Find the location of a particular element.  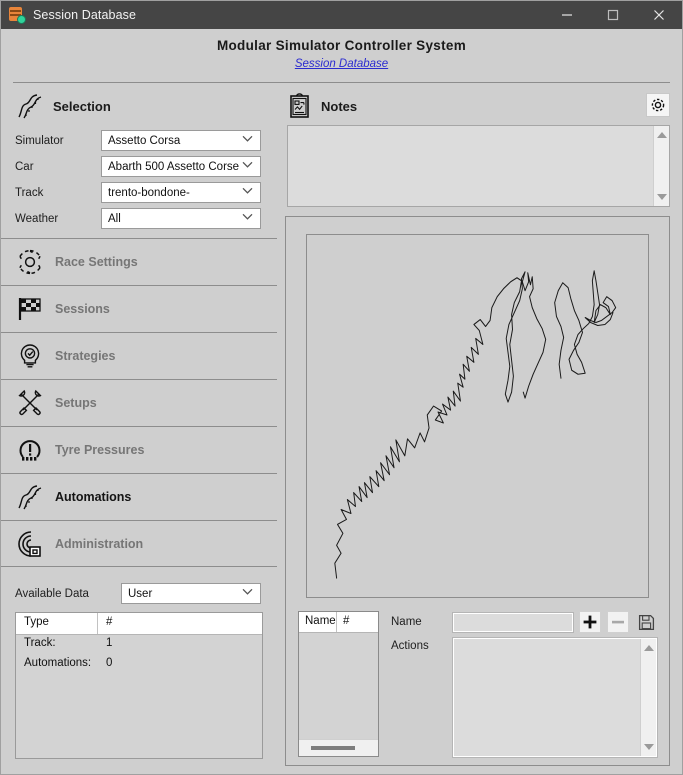

automations-editor: Name # Name Actions is located at coordinates (478, 684).